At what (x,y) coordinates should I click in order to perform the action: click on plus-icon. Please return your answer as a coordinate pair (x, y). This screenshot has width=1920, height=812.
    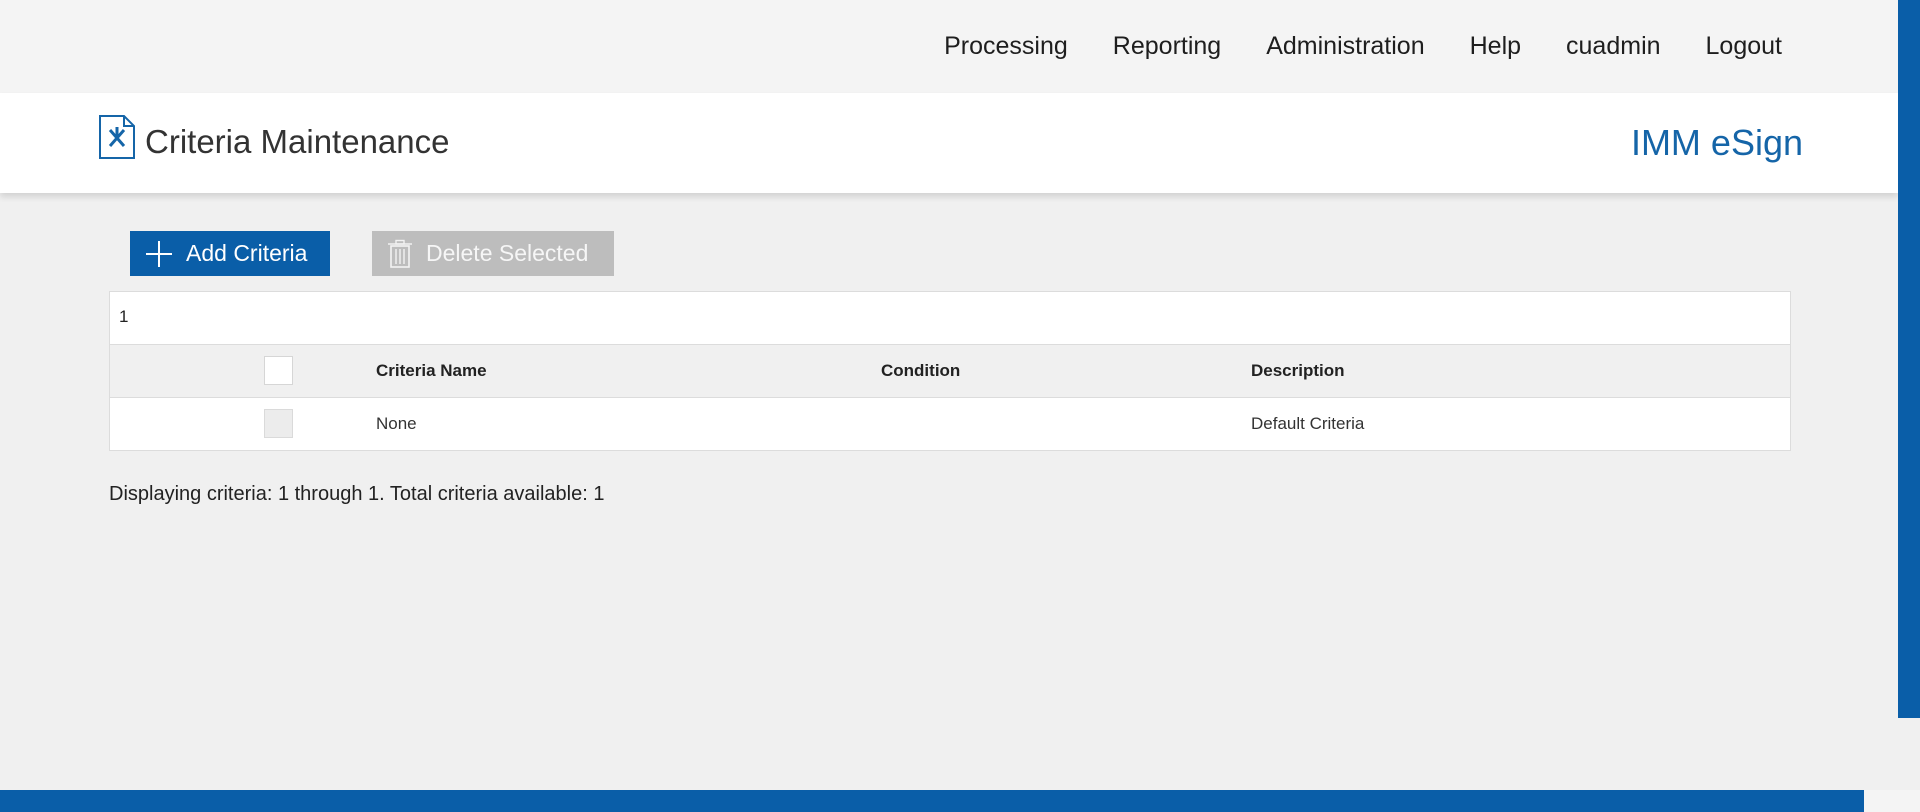
    Looking at the image, I should click on (159, 253).